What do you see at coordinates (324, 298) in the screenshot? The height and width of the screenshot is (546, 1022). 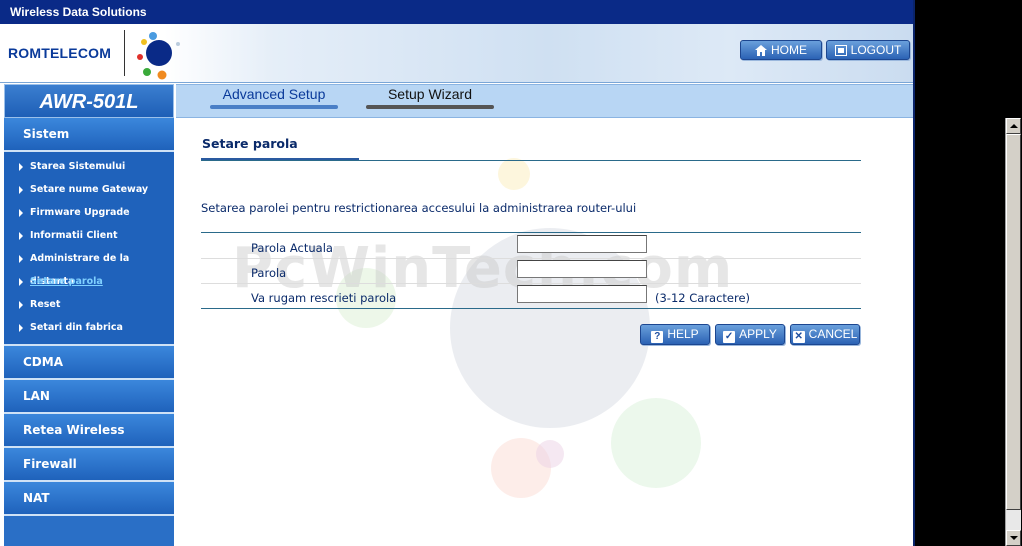 I see `confirm-password-label: Va rugam rescrieti parola` at bounding box center [324, 298].